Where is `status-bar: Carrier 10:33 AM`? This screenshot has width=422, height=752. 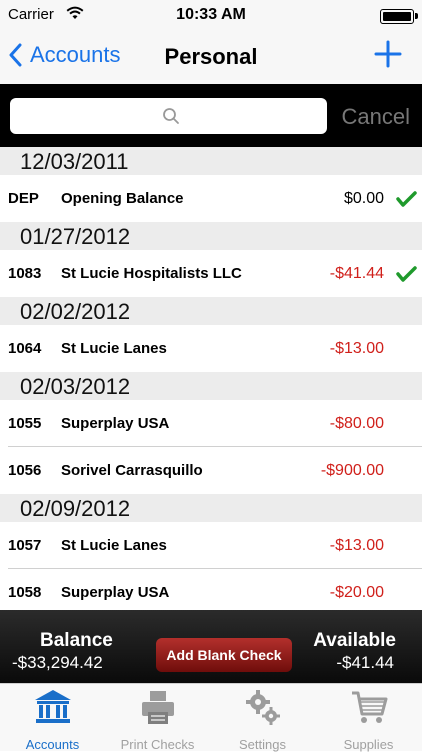
status-bar: Carrier 10:33 AM is located at coordinates (211, 16).